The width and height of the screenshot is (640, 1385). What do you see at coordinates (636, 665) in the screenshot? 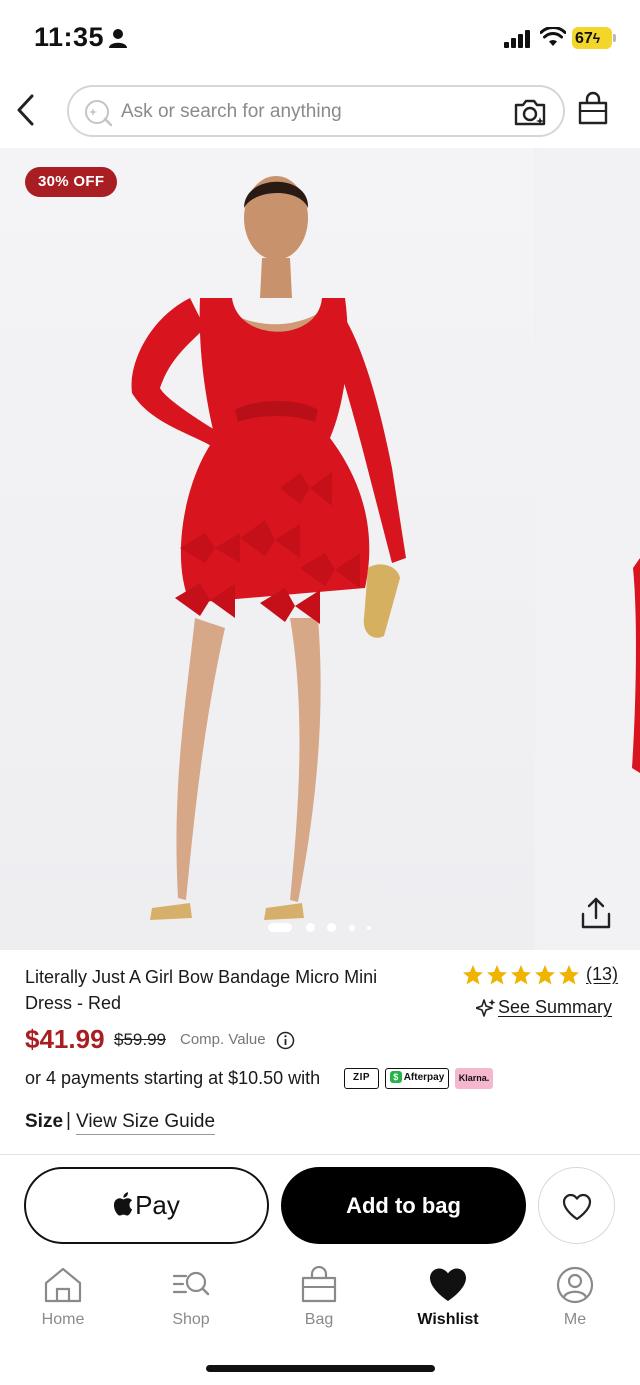
I see `next-photo-illustration` at bounding box center [636, 665].